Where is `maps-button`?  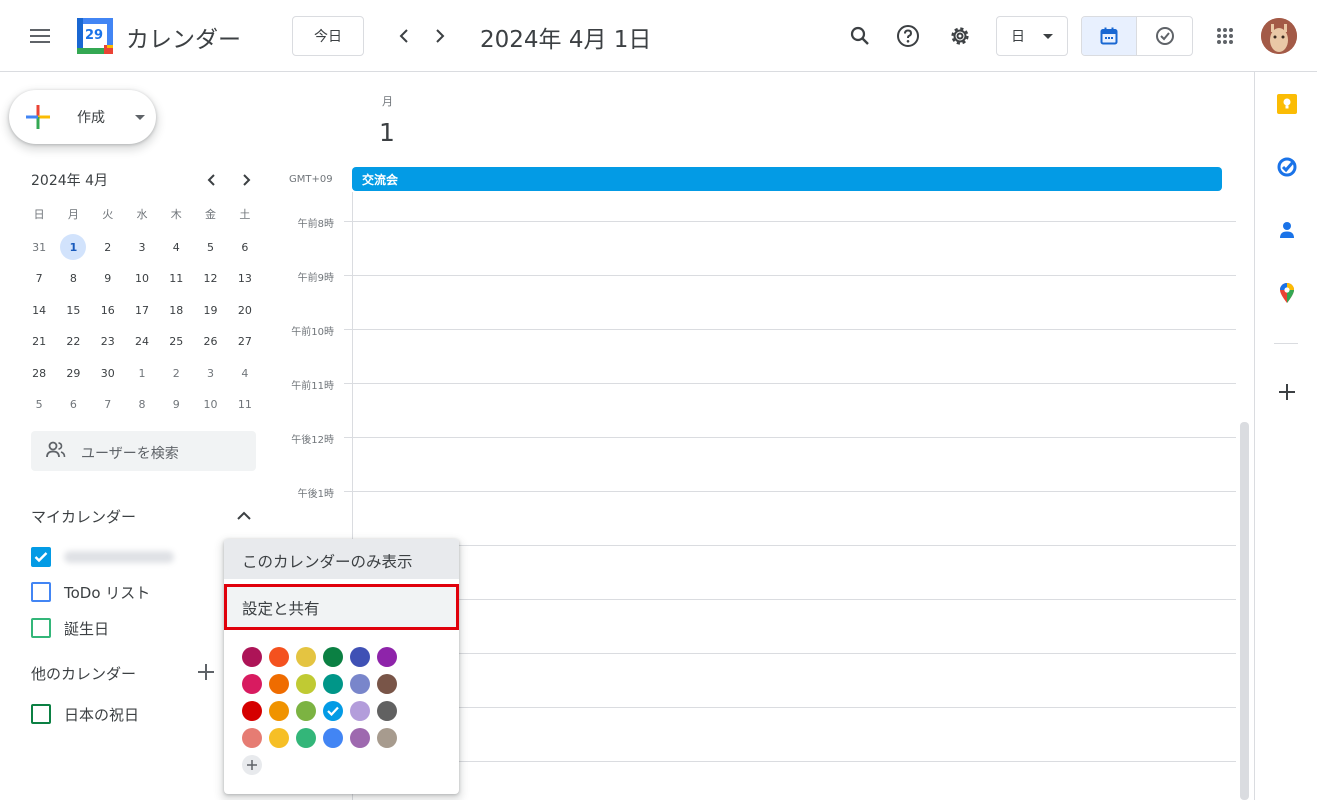
maps-button is located at coordinates (1287, 293).